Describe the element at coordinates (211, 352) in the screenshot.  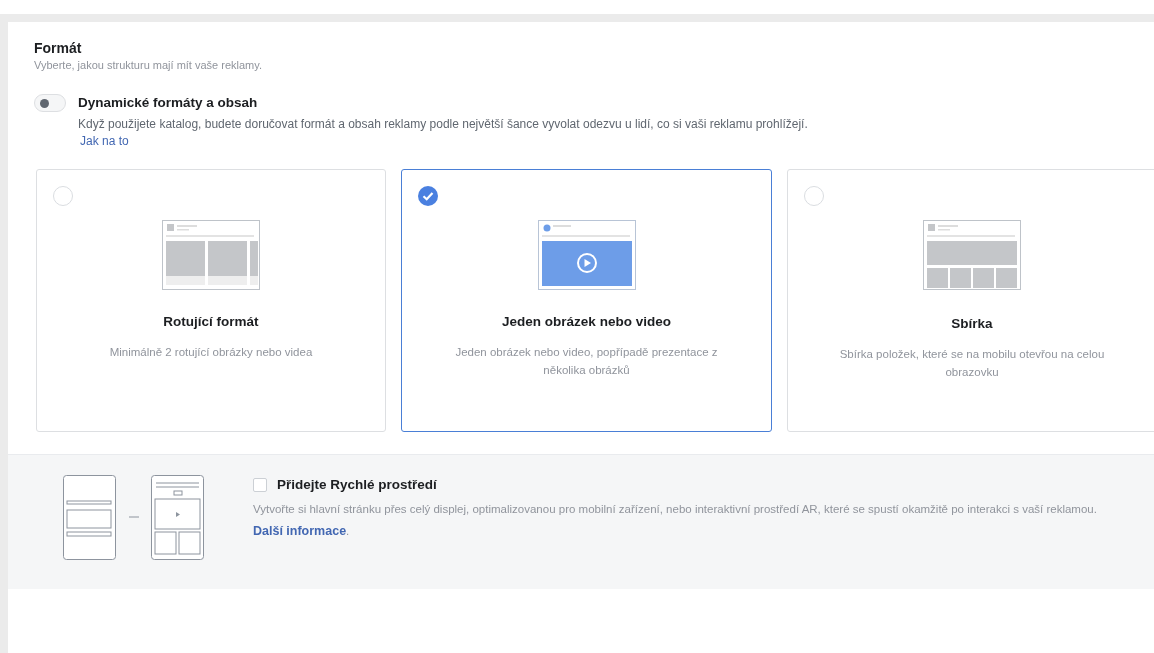
I see `format-description: Minimálně 2 rotující obrázky nebo videa` at that location.